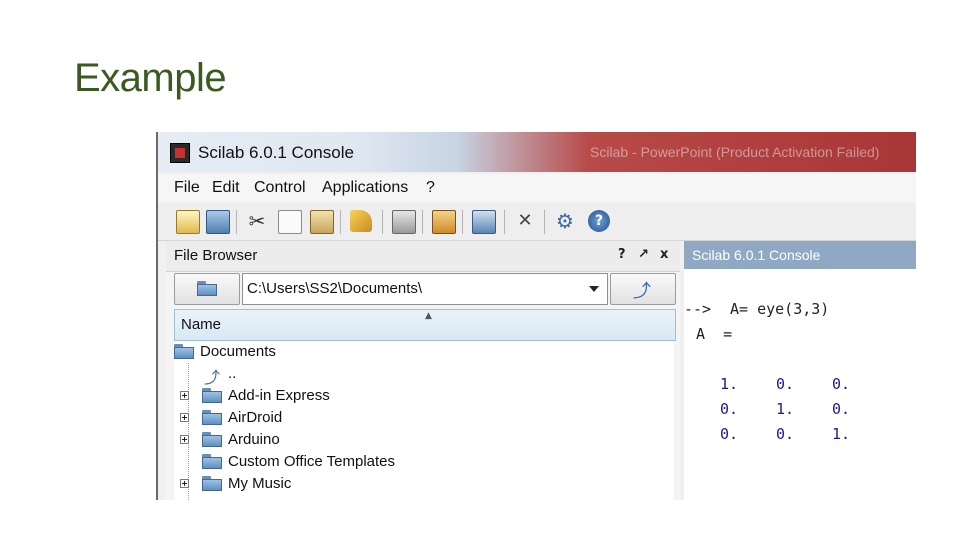  What do you see at coordinates (255, 417) in the screenshot?
I see `tree-label: AirDroid` at bounding box center [255, 417].